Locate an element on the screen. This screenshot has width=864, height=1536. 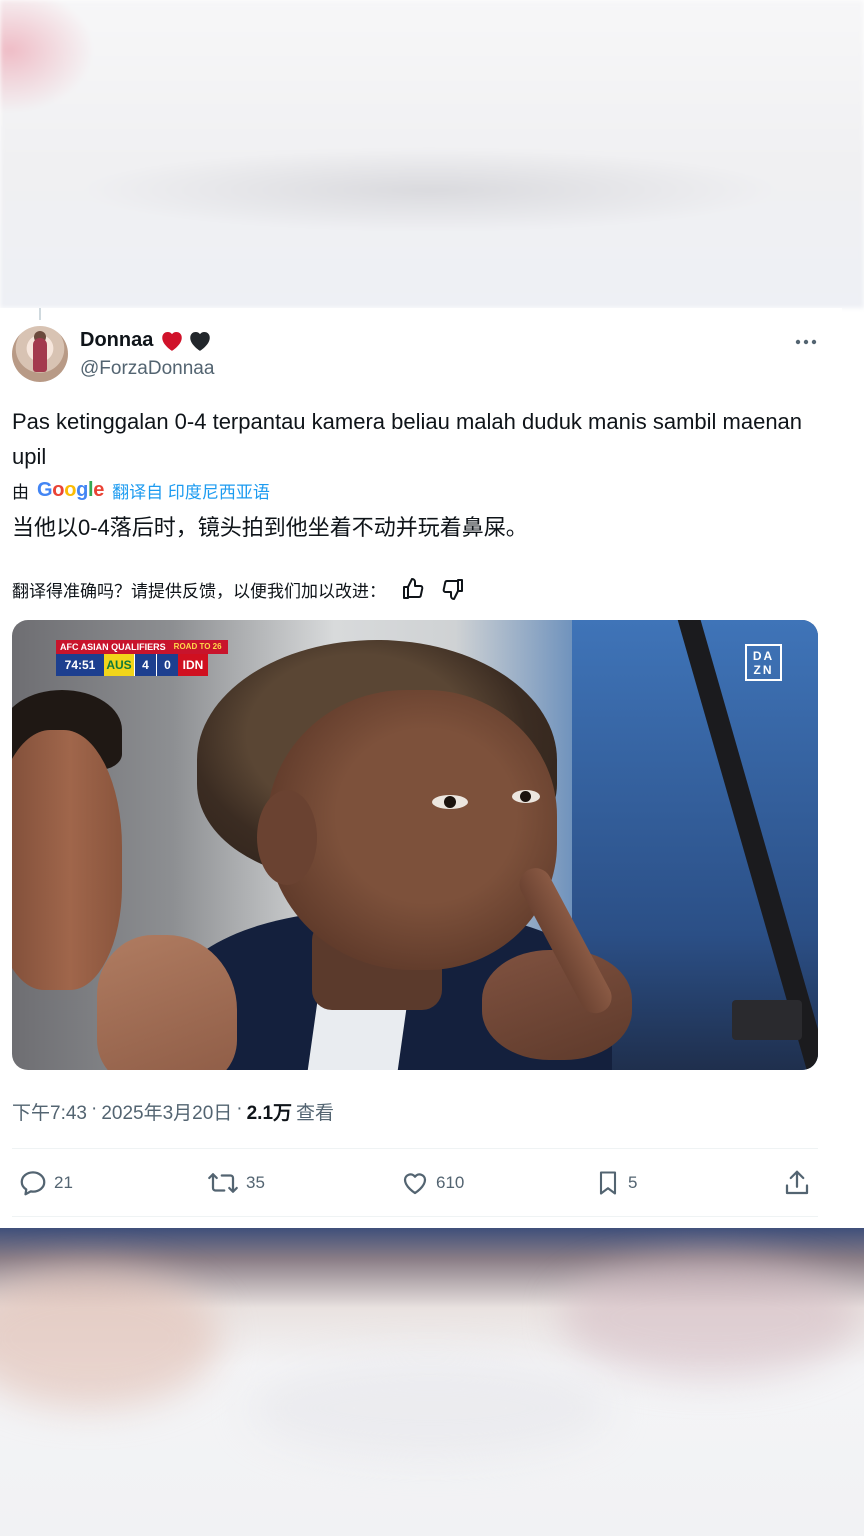
thumbs-down-button is located at coordinates (453, 589).